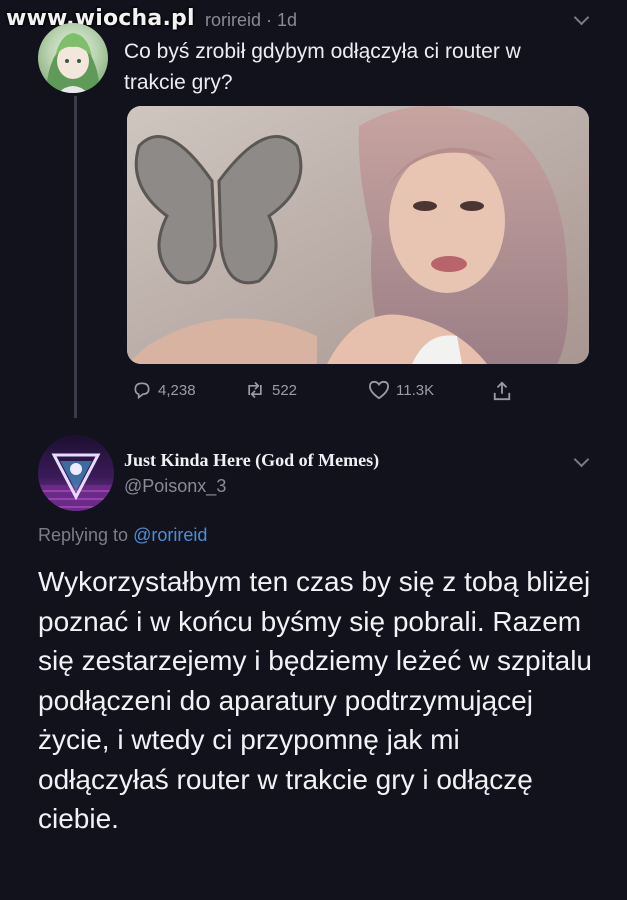 The height and width of the screenshot is (900, 627). I want to click on tweet-meta: rorireid · 1d, so click(251, 20).